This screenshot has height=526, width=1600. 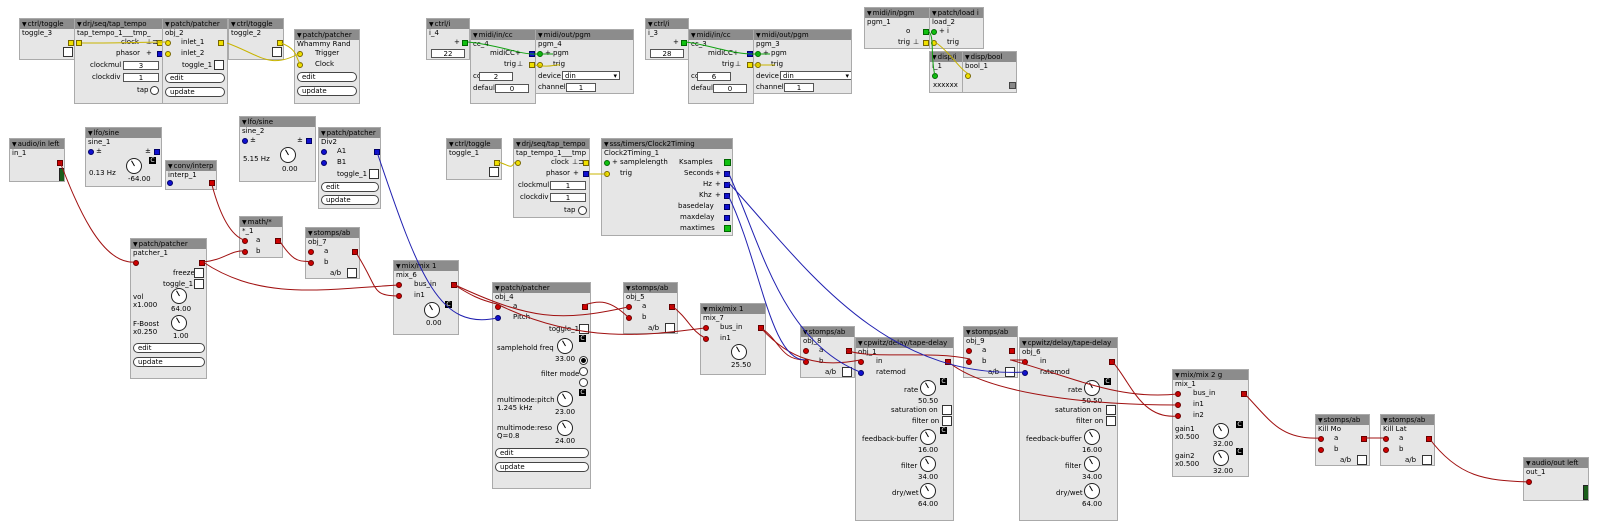 What do you see at coordinates (990, 352) in the screenshot?
I see `stomps-ab-obj-9: ▼stomps/ab obj_9 a b a/b` at bounding box center [990, 352].